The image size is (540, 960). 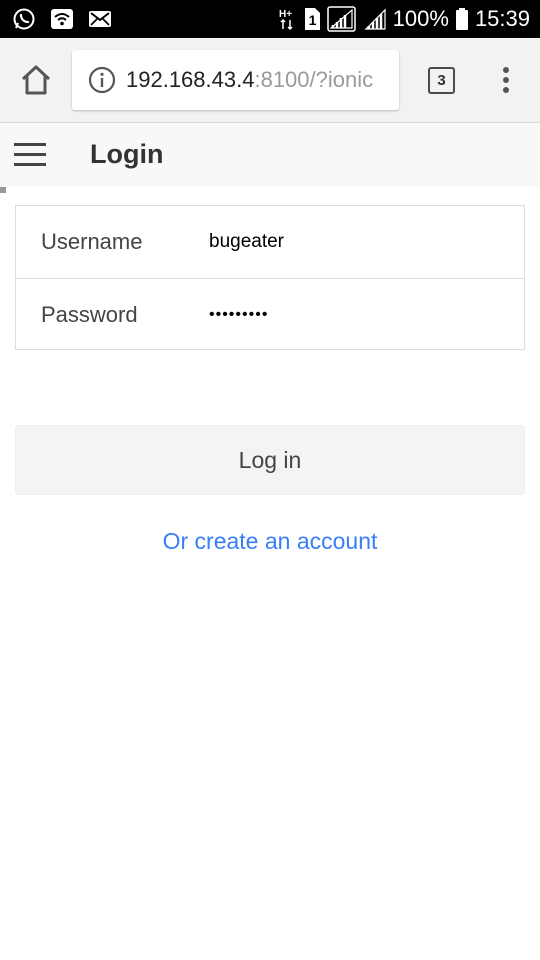 I want to click on progress-indicator, so click(x=3, y=190).